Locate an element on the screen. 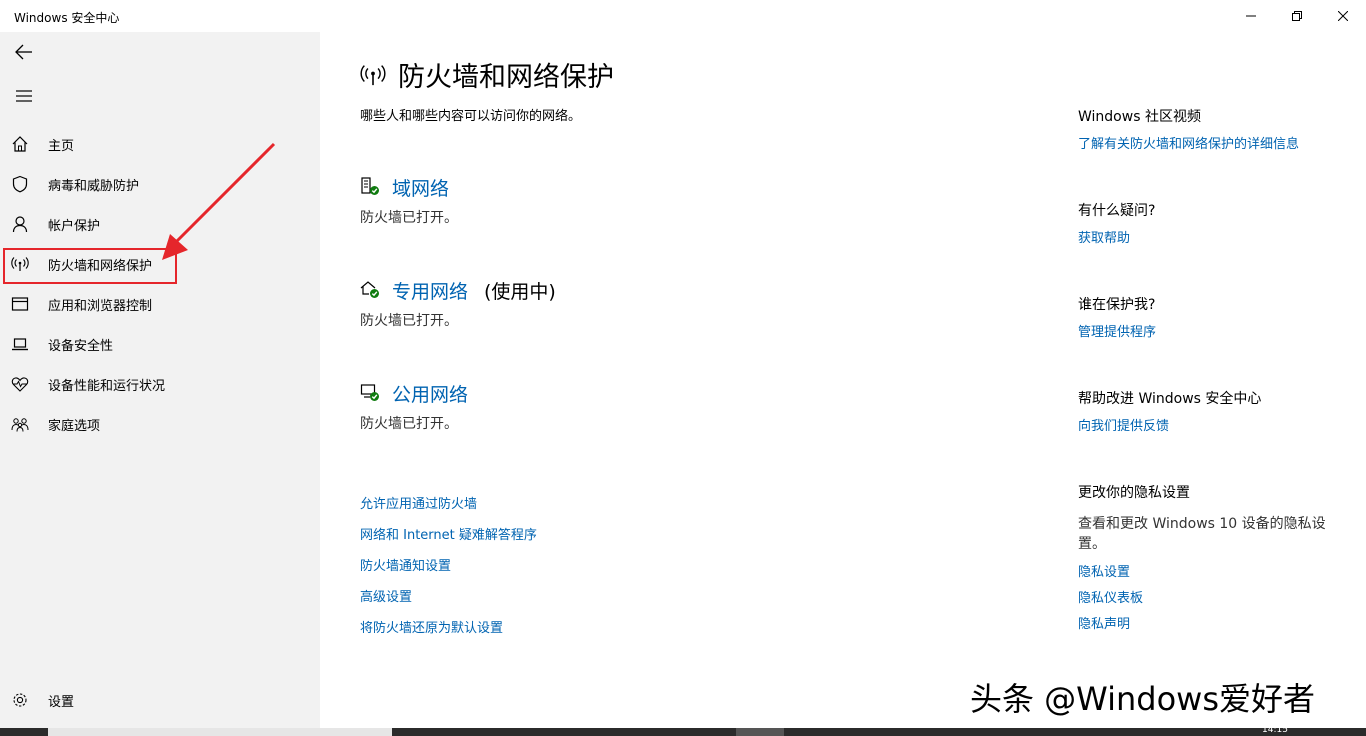 Image resolution: width=1366 pixels, height=736 pixels. sidebar-item-label: 家庭选项 is located at coordinates (74, 426).